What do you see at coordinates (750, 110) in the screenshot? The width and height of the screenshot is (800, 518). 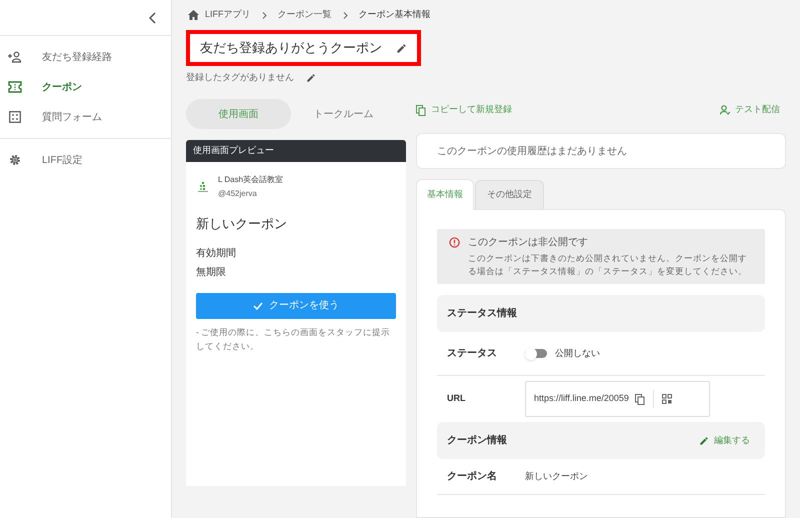 I see `test-send-button: テスト配信` at bounding box center [750, 110].